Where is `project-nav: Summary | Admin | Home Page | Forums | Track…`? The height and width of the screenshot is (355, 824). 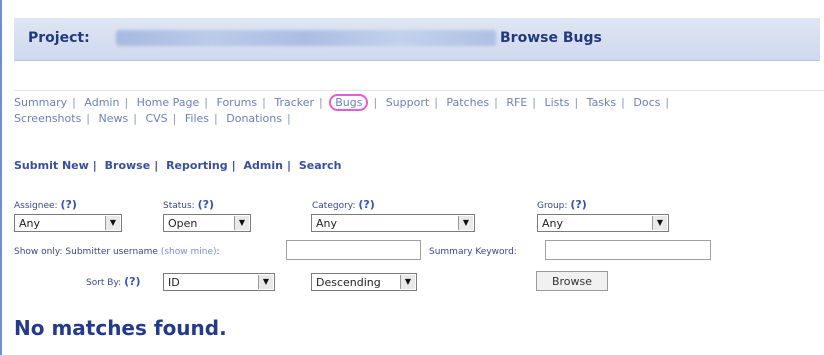
project-nav: Summary | Admin | Home Page | Forums | Track… is located at coordinates (419, 108).